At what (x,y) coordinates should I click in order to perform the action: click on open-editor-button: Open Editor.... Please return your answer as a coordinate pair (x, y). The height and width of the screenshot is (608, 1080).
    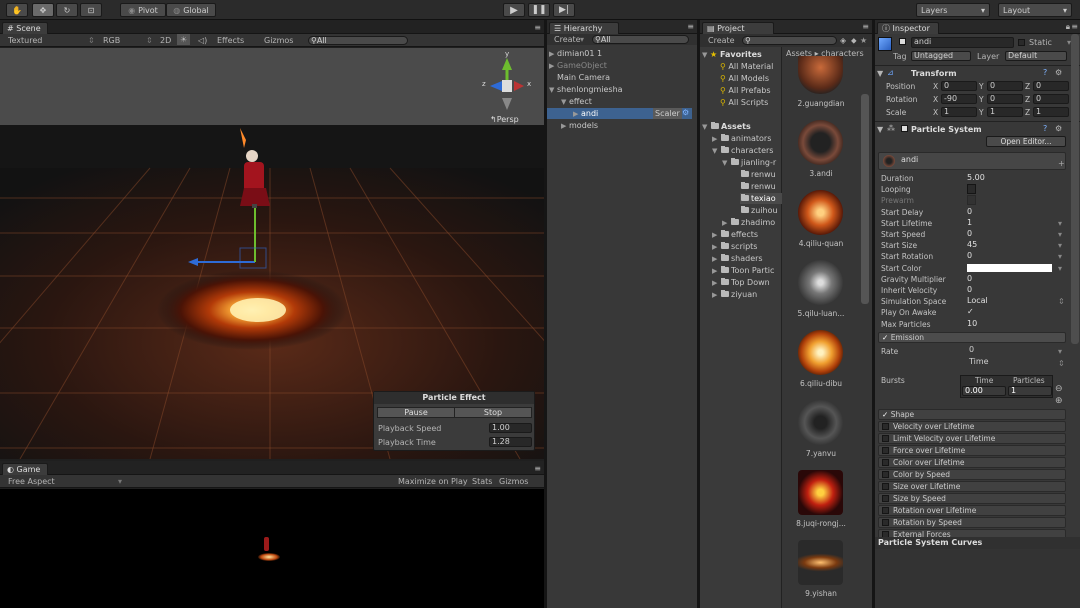
    Looking at the image, I should click on (1026, 141).